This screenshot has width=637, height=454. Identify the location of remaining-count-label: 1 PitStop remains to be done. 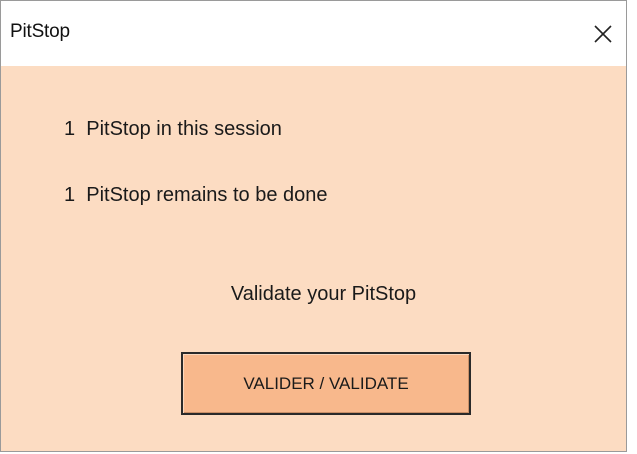
(196, 195).